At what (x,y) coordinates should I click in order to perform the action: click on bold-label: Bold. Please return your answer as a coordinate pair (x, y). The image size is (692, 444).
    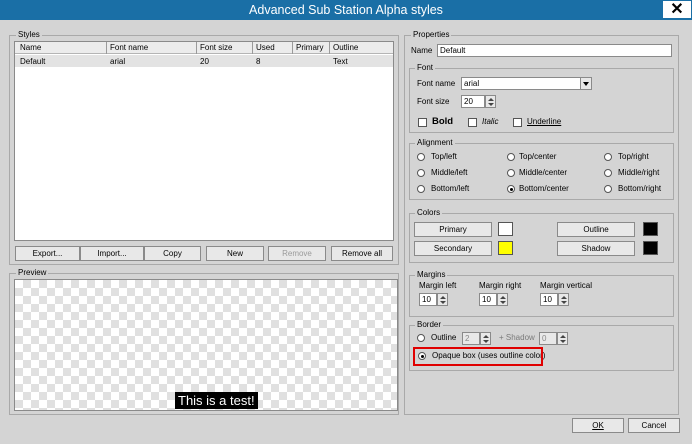
    Looking at the image, I should click on (443, 121).